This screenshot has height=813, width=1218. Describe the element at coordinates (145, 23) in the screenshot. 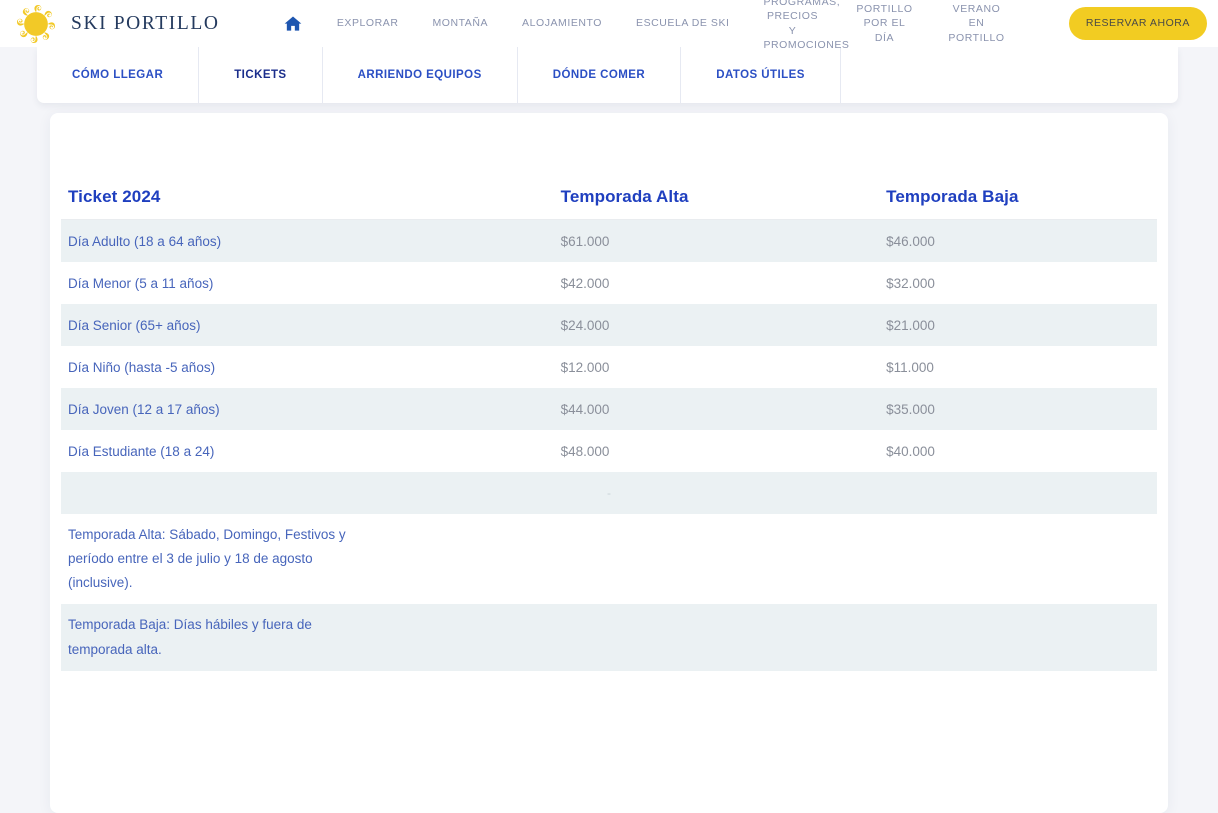

I see `brand-name: SKI PORTILLO` at that location.